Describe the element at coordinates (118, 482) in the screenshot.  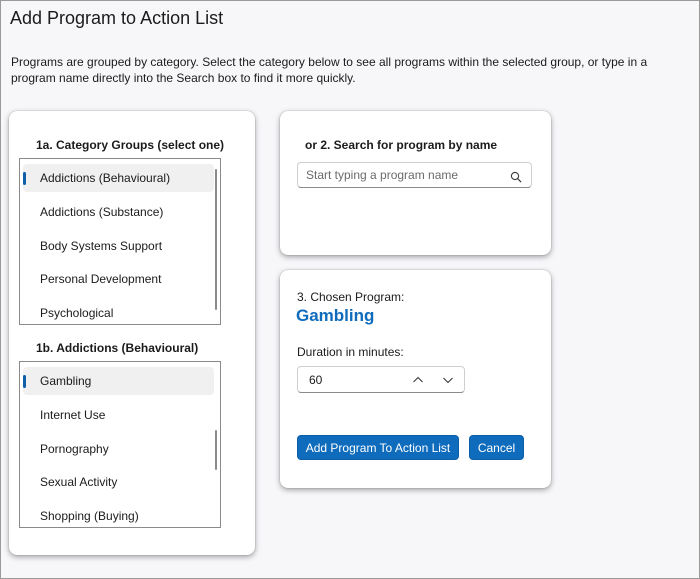
I see `list-item: Sexual Activity` at that location.